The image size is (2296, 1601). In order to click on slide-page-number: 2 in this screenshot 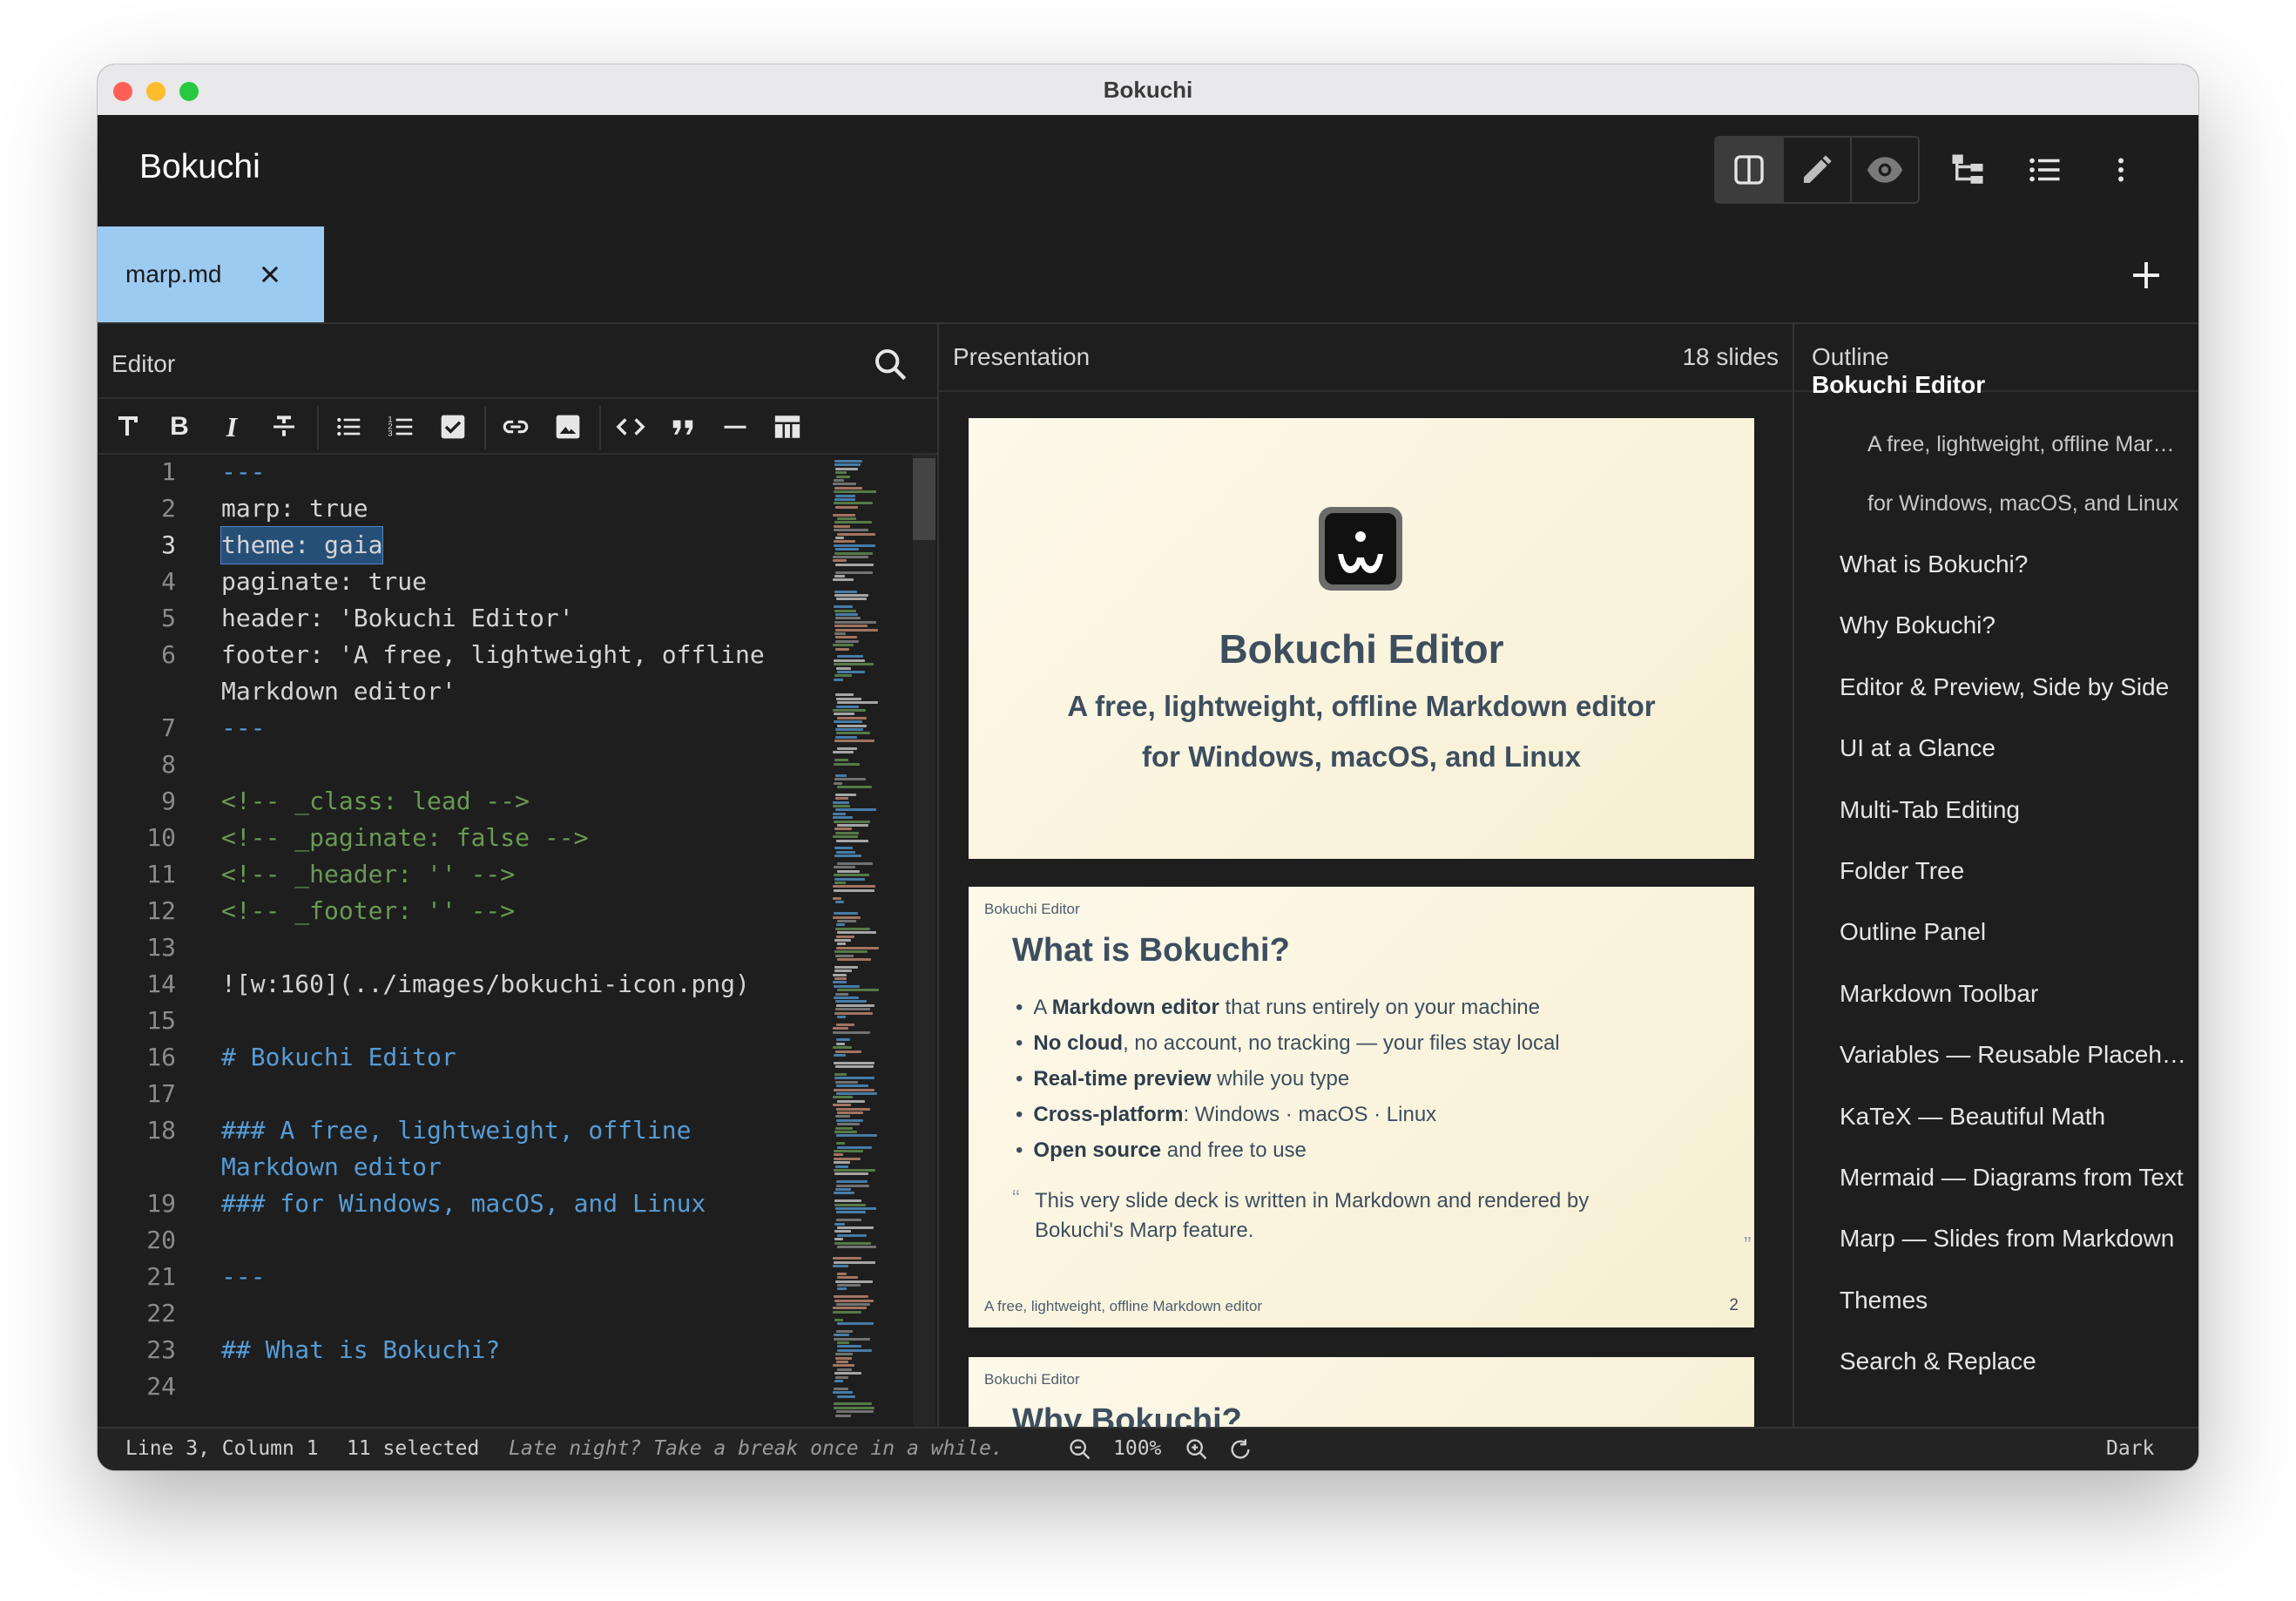, I will do `click(1734, 1305)`.